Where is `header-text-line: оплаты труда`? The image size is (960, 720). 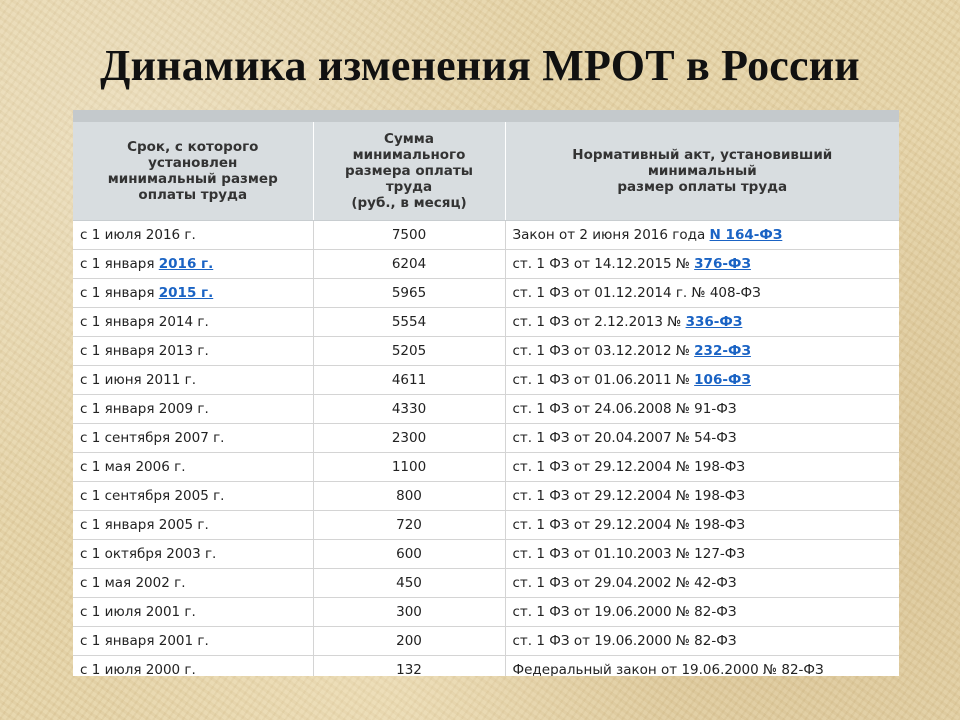
header-text-line: оплаты труда is located at coordinates (193, 195).